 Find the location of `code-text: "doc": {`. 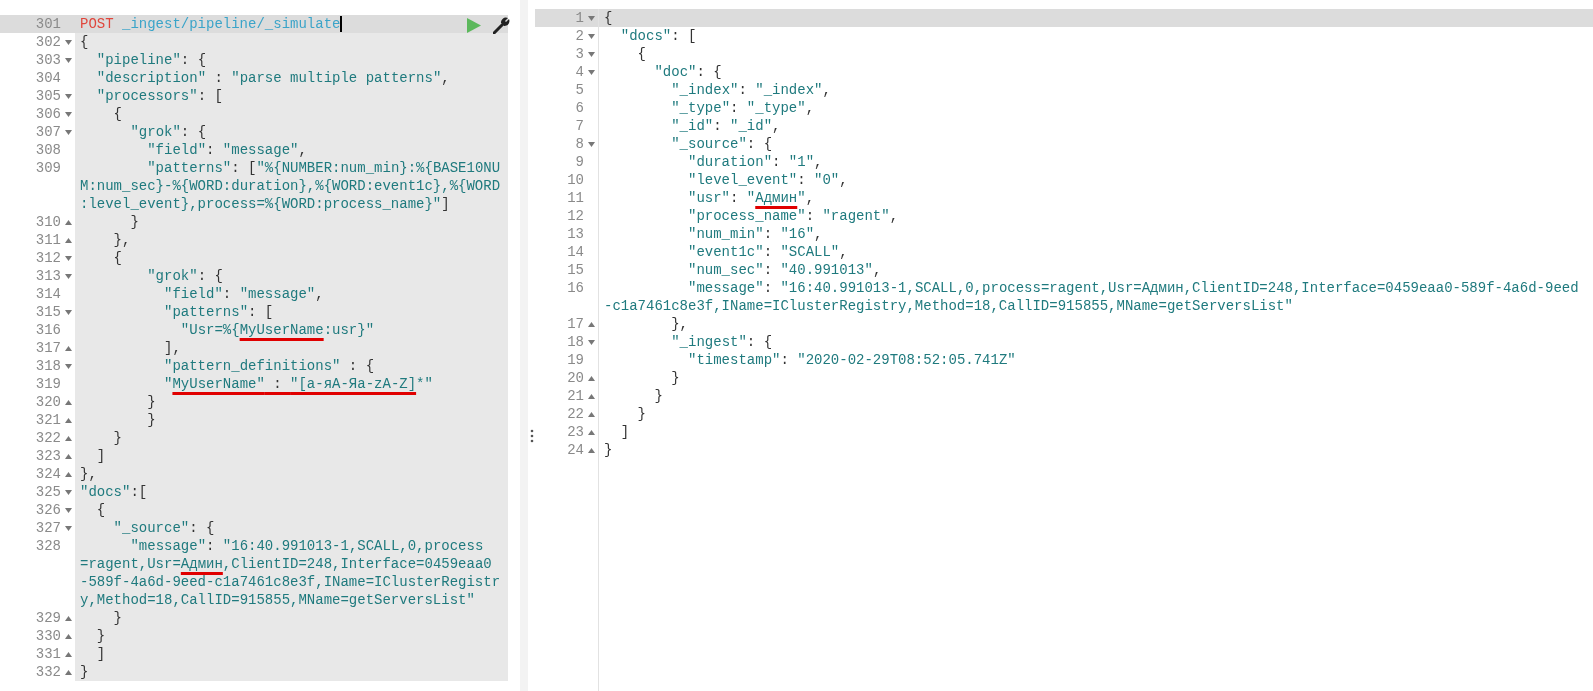

code-text: "doc": { is located at coordinates (687, 72).